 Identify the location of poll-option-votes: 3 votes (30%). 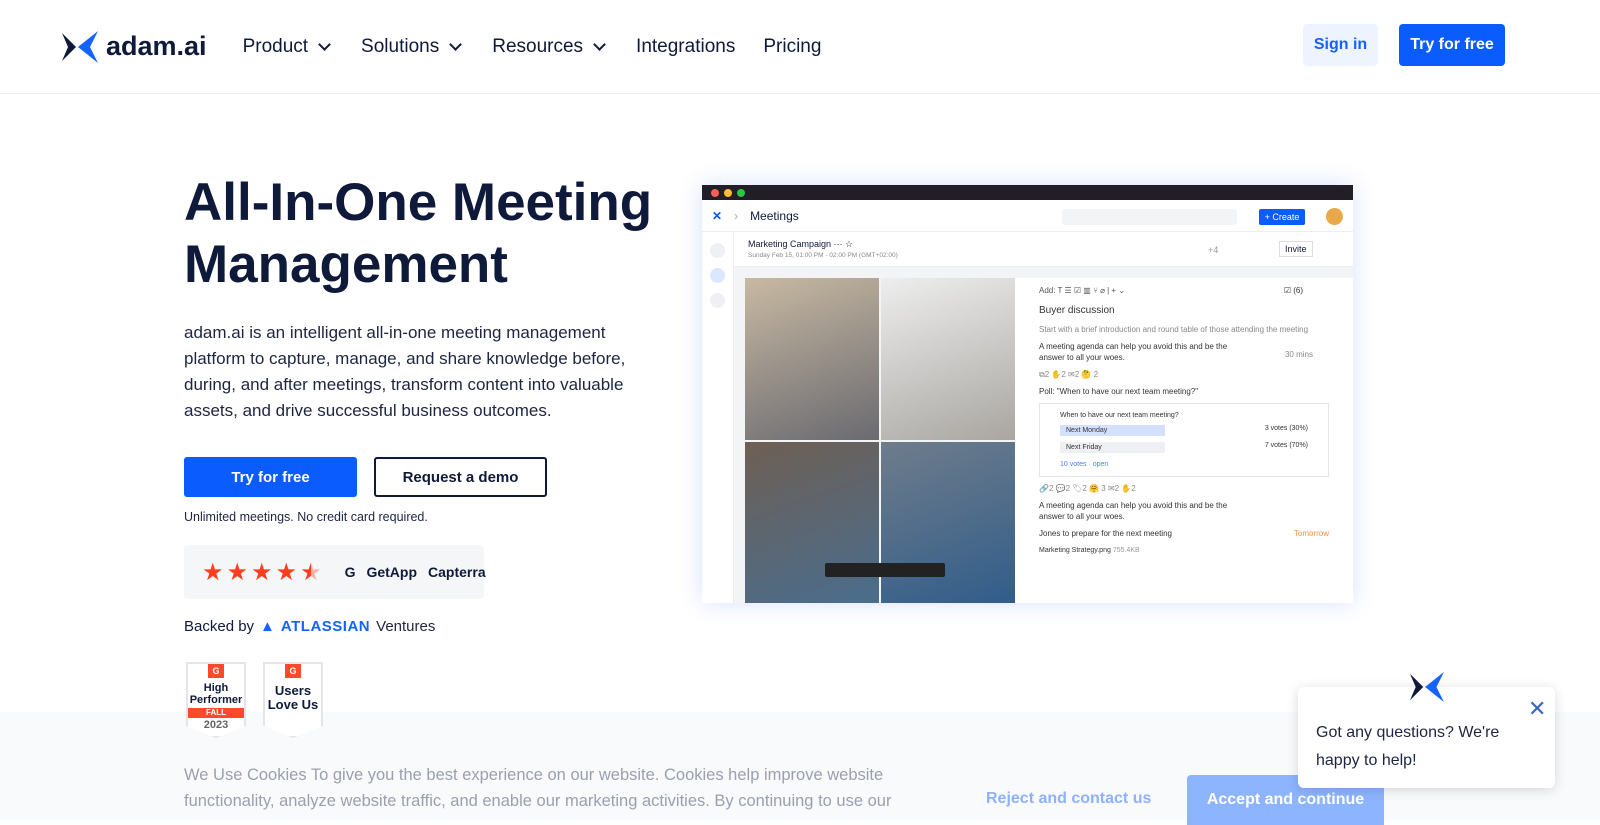
(1286, 428).